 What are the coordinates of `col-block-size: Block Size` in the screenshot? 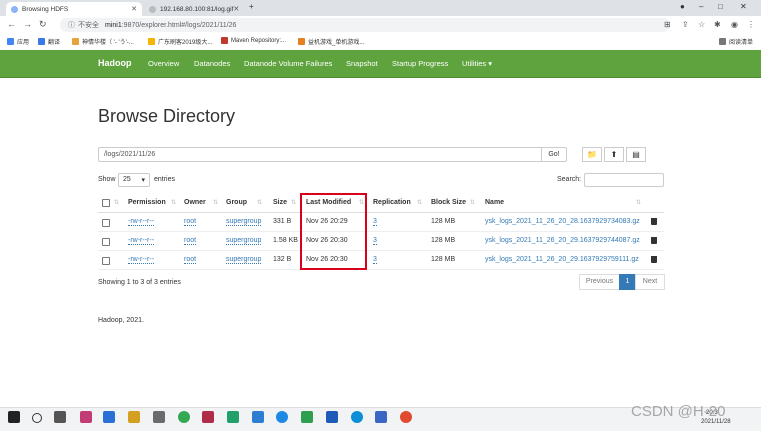 It's located at (448, 202).